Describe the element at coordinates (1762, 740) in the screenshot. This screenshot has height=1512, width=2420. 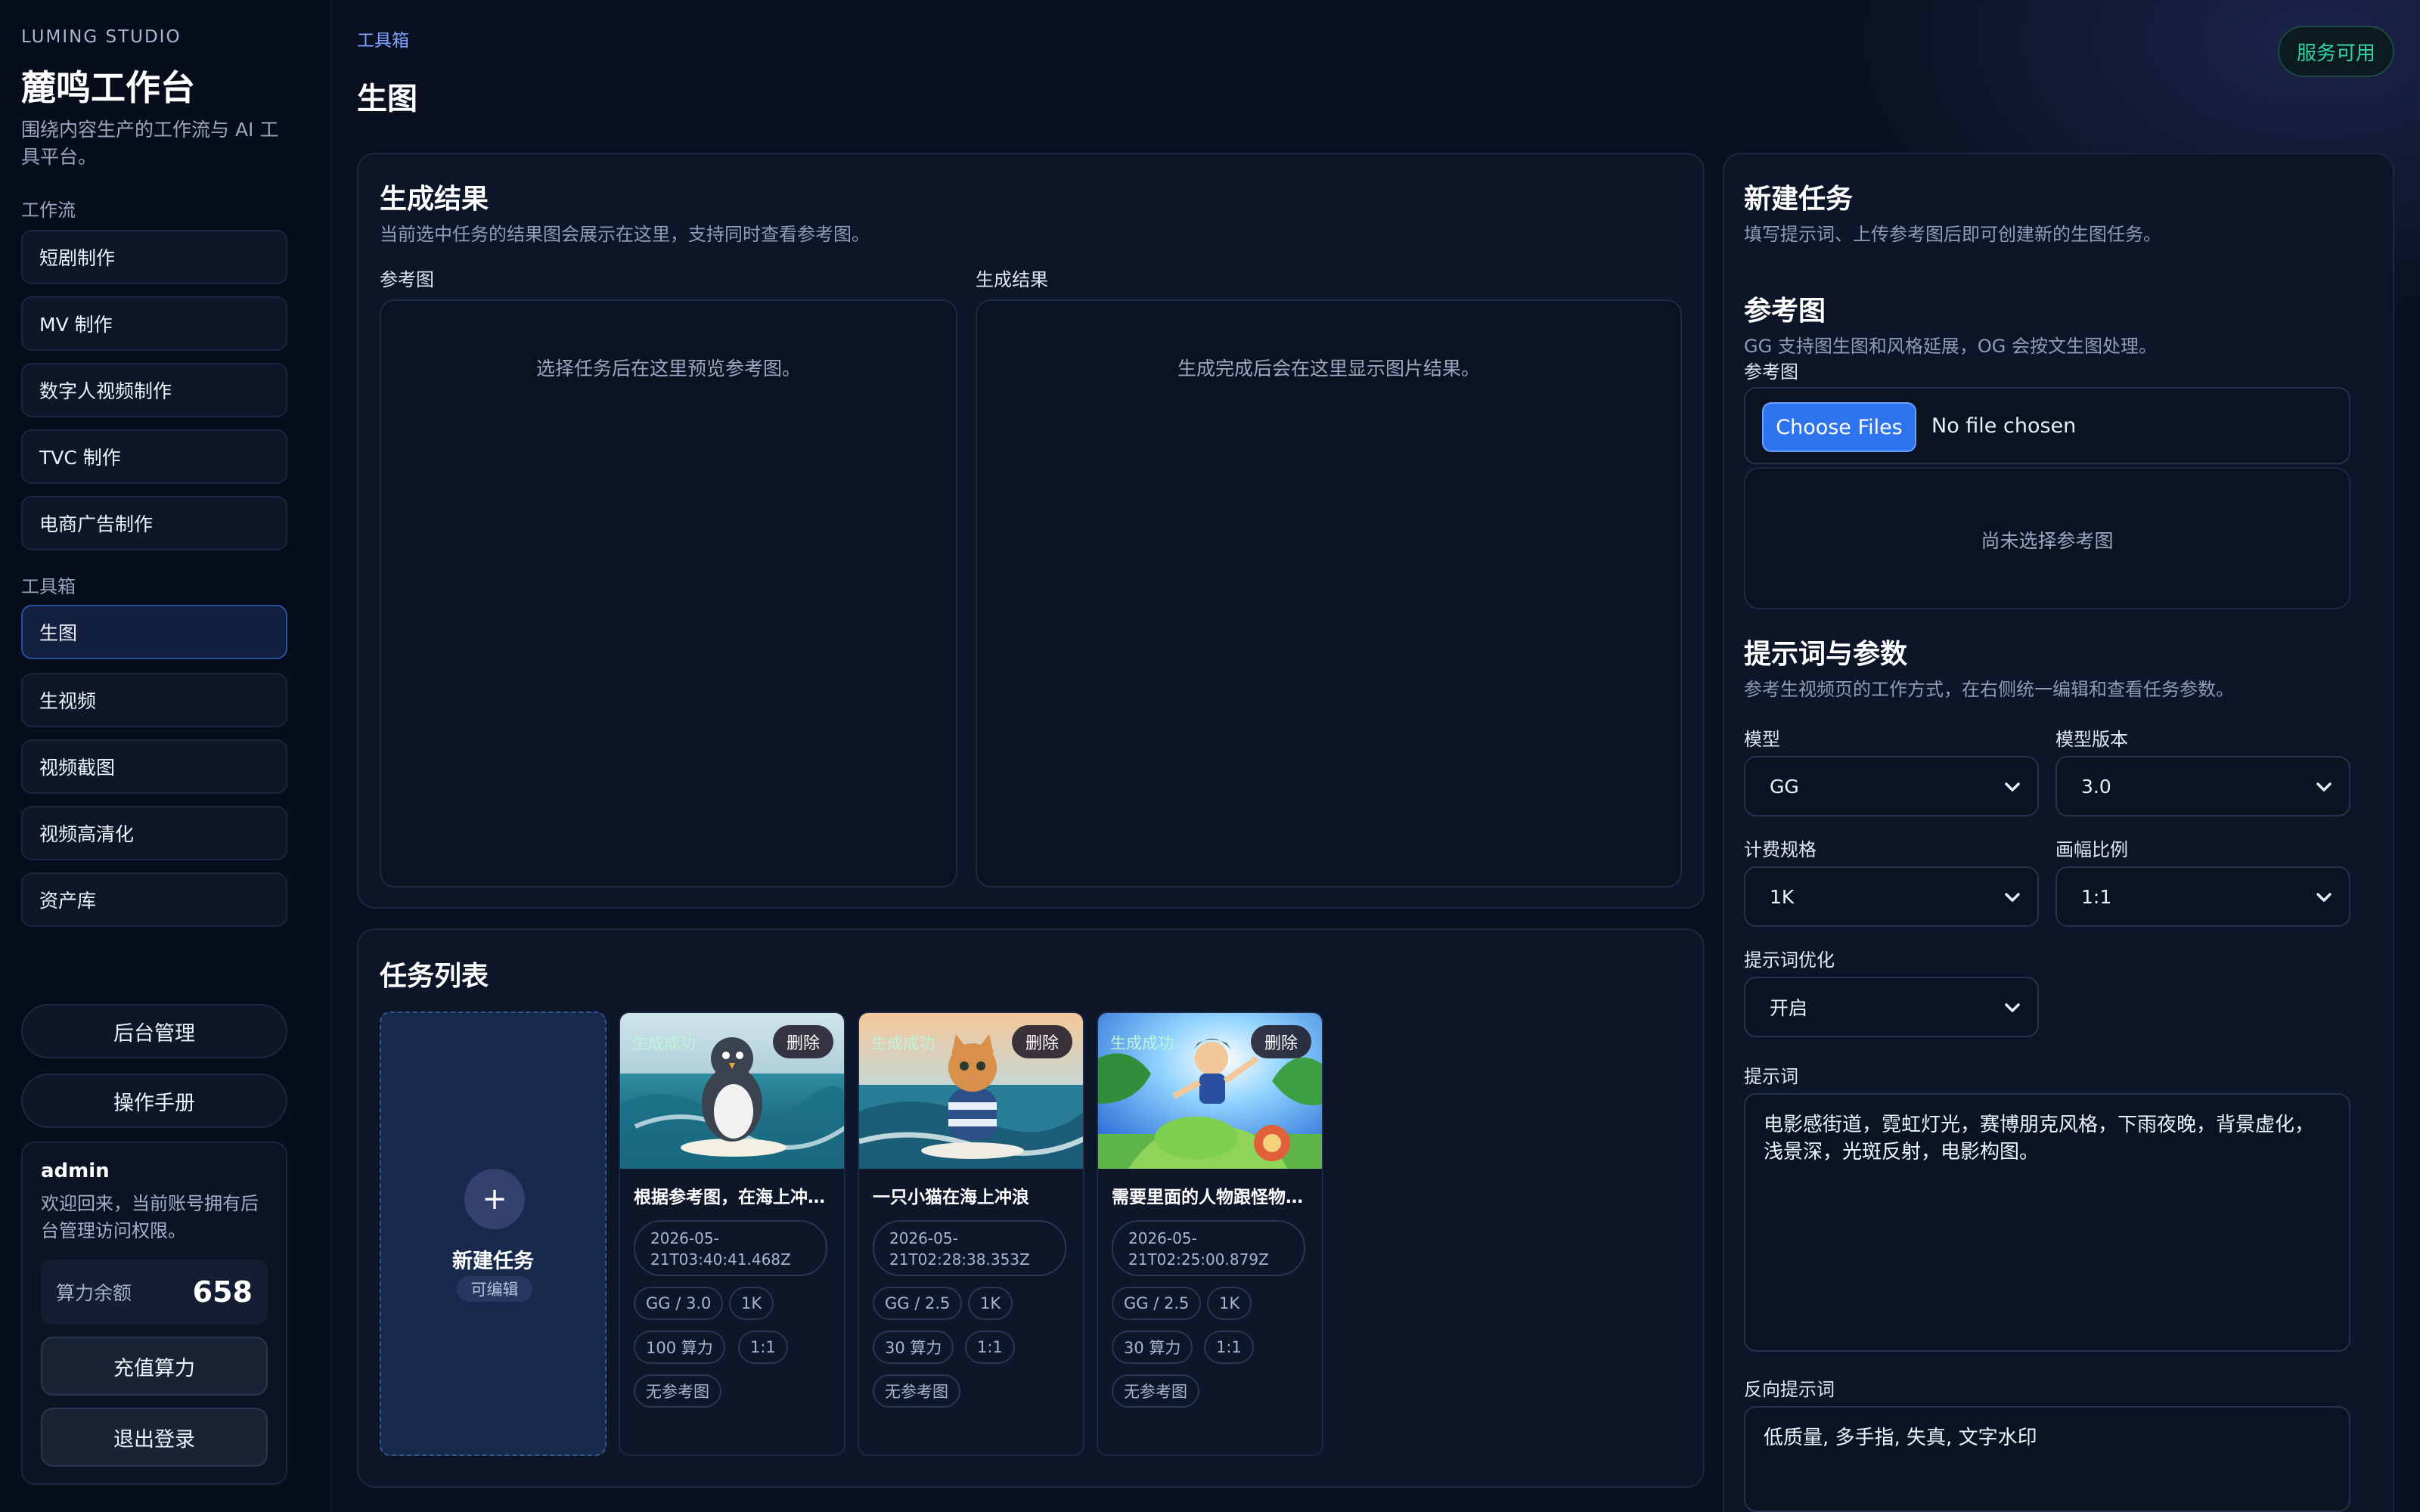
I see `model-label: 模型` at that location.